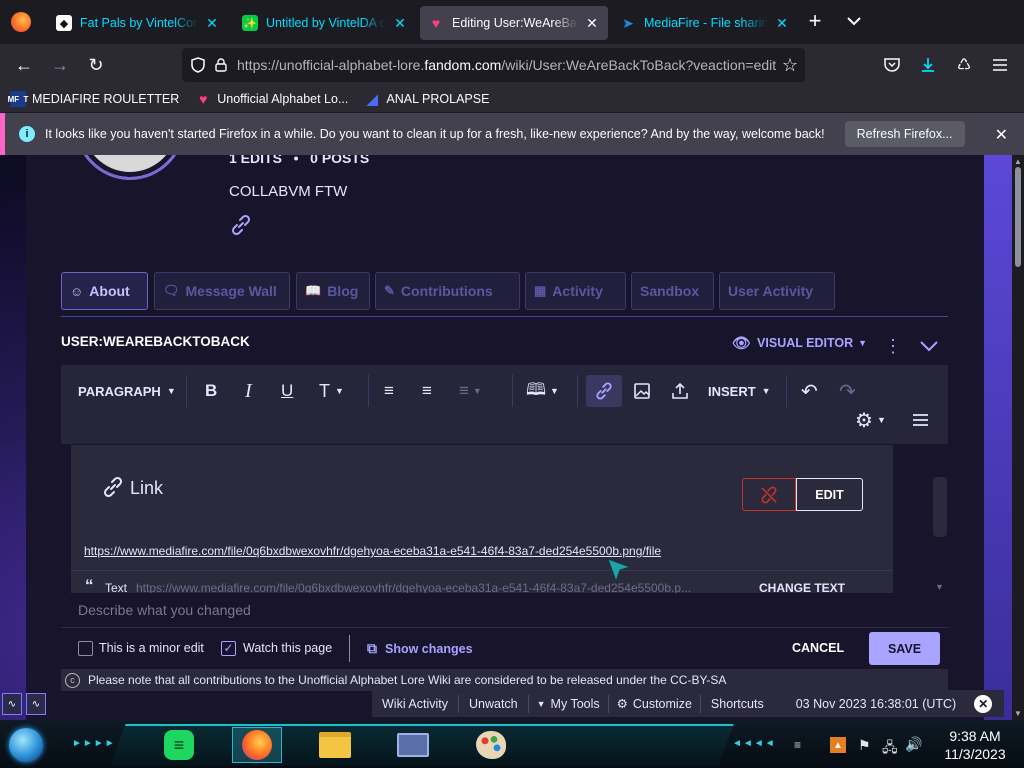 This screenshot has width=1024, height=768. Describe the element at coordinates (940, 507) in the screenshot. I see `dialog-scrollbar` at that location.